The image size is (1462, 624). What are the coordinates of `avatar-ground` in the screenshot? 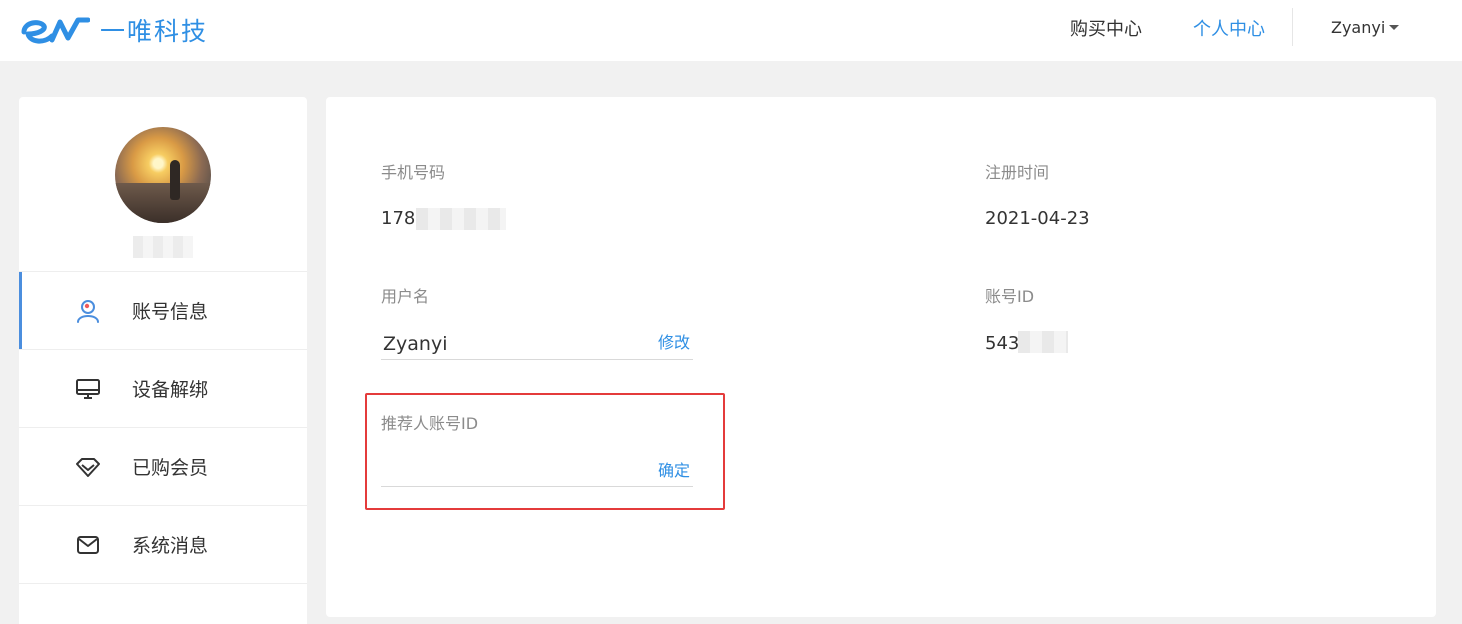 It's located at (163, 202).